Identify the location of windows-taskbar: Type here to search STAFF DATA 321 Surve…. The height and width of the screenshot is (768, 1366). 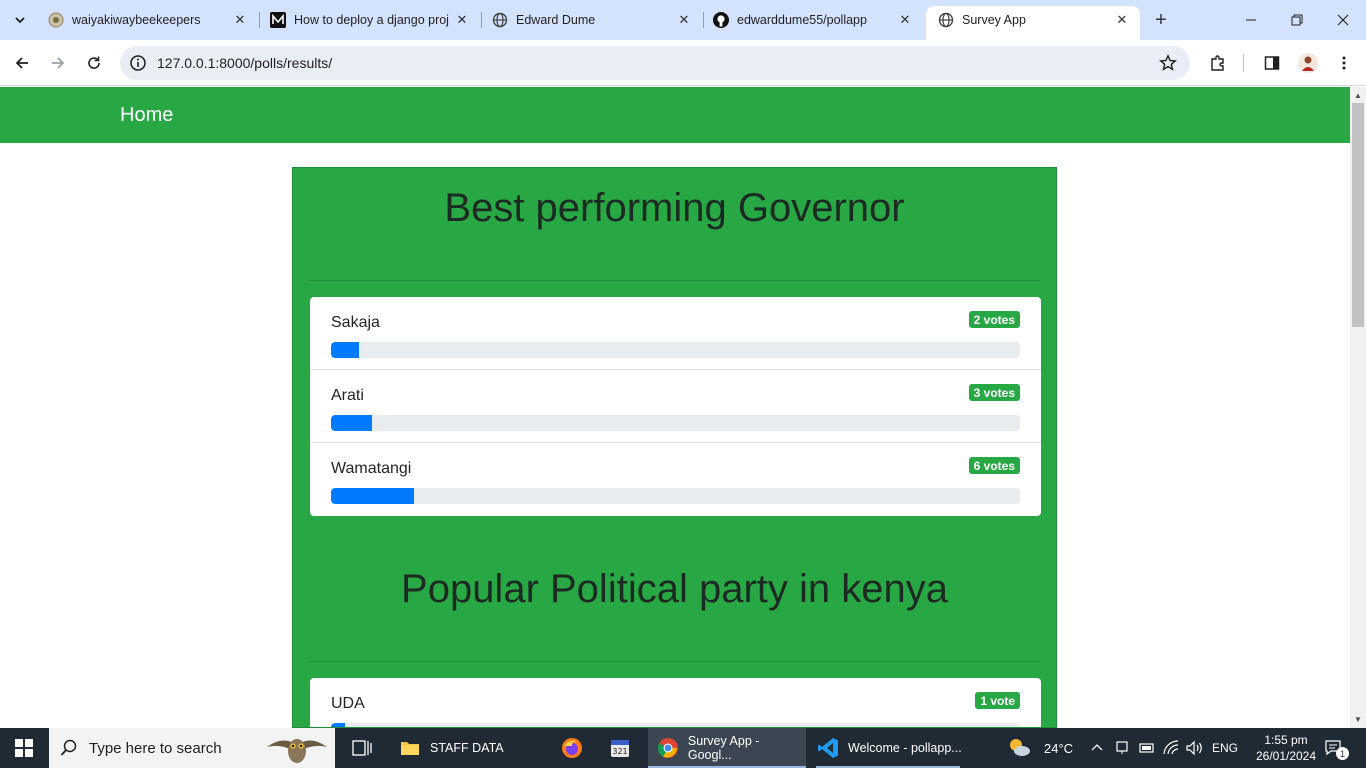
(683, 748).